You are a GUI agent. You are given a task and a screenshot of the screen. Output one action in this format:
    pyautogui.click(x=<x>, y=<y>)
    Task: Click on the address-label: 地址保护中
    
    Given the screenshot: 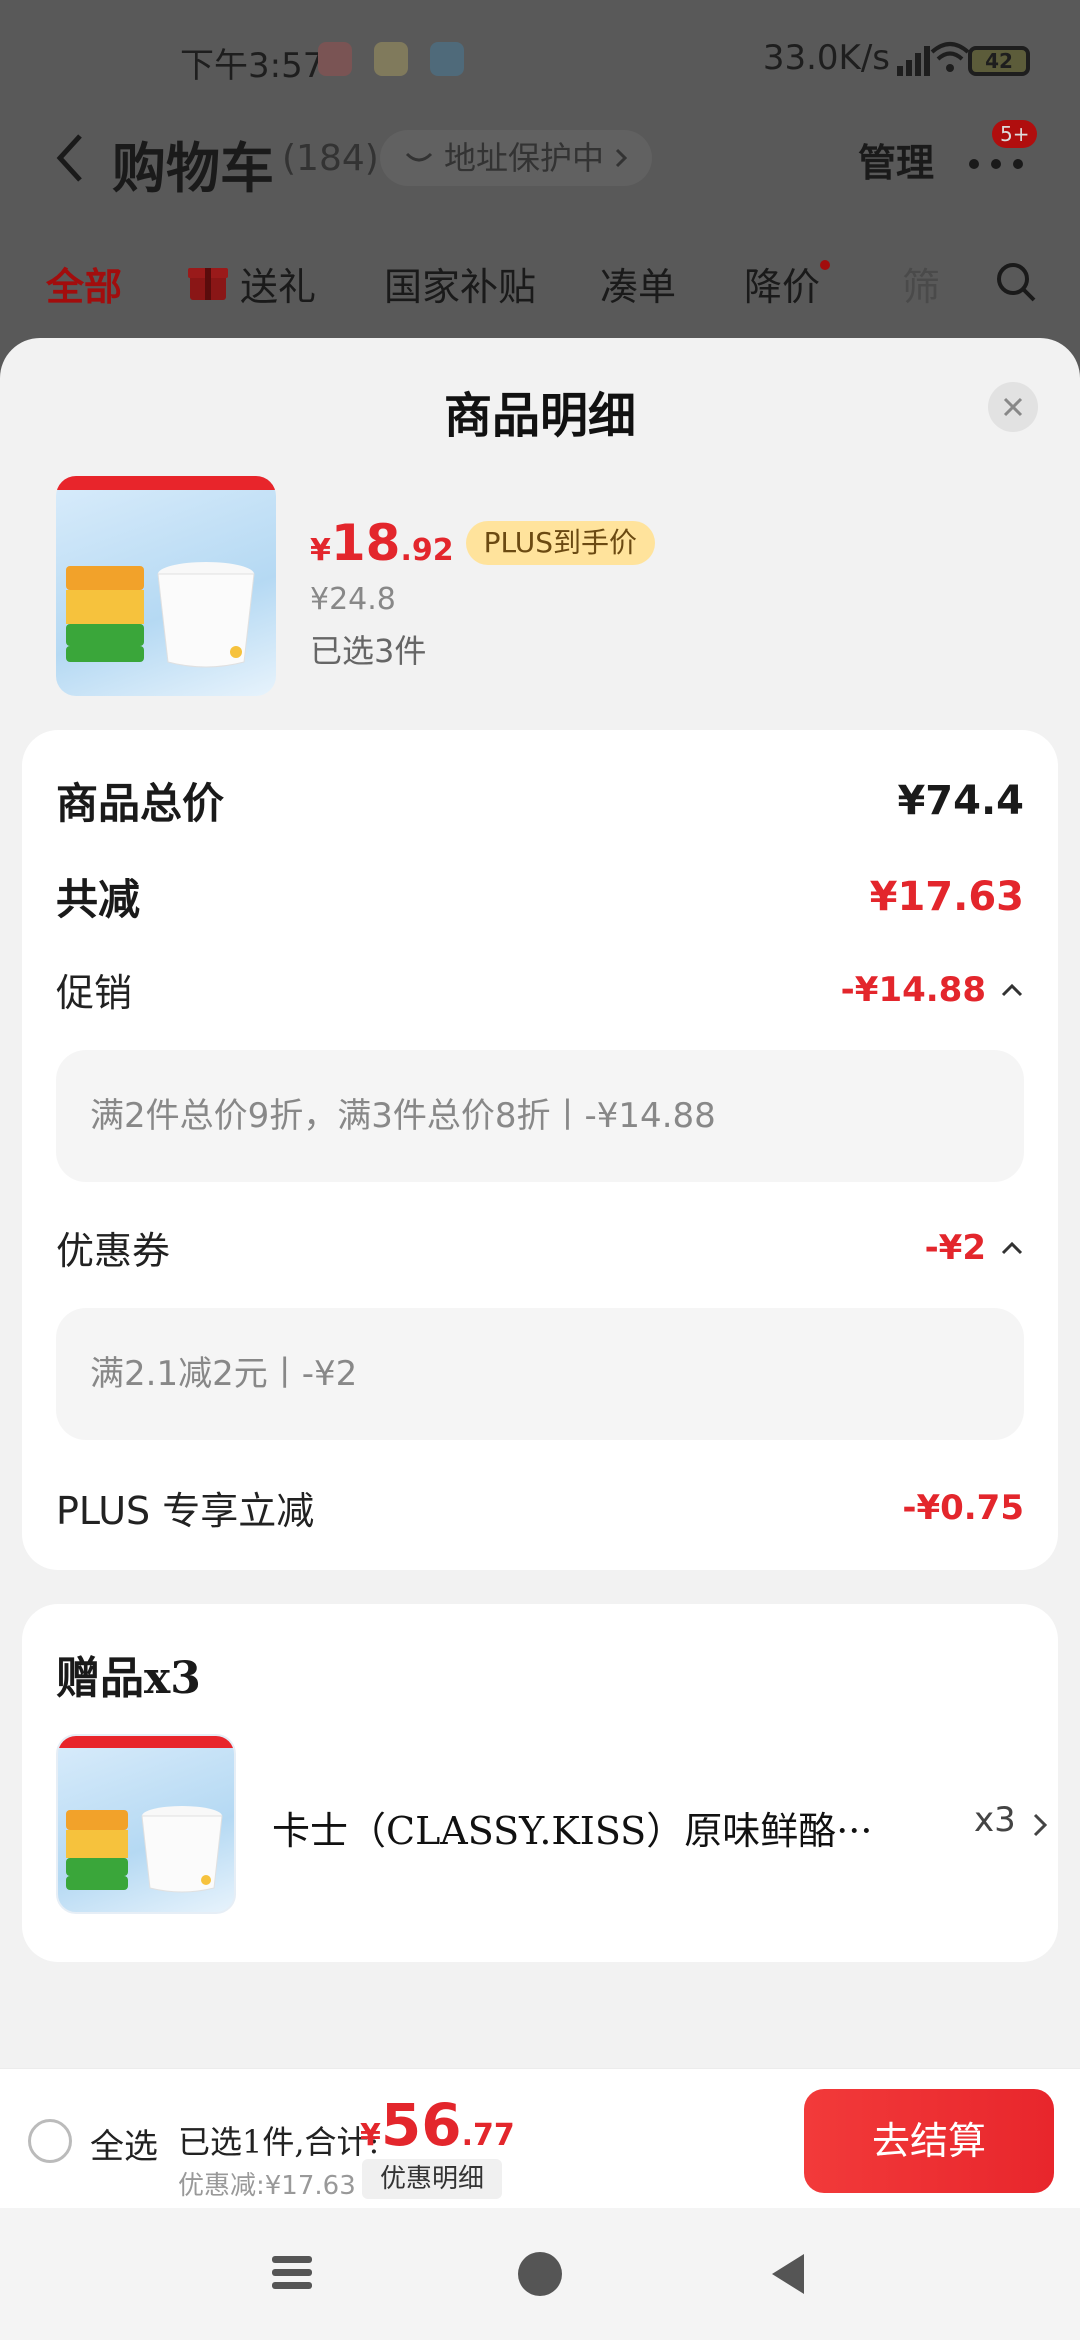 What is the action you would take?
    pyautogui.click(x=524, y=158)
    